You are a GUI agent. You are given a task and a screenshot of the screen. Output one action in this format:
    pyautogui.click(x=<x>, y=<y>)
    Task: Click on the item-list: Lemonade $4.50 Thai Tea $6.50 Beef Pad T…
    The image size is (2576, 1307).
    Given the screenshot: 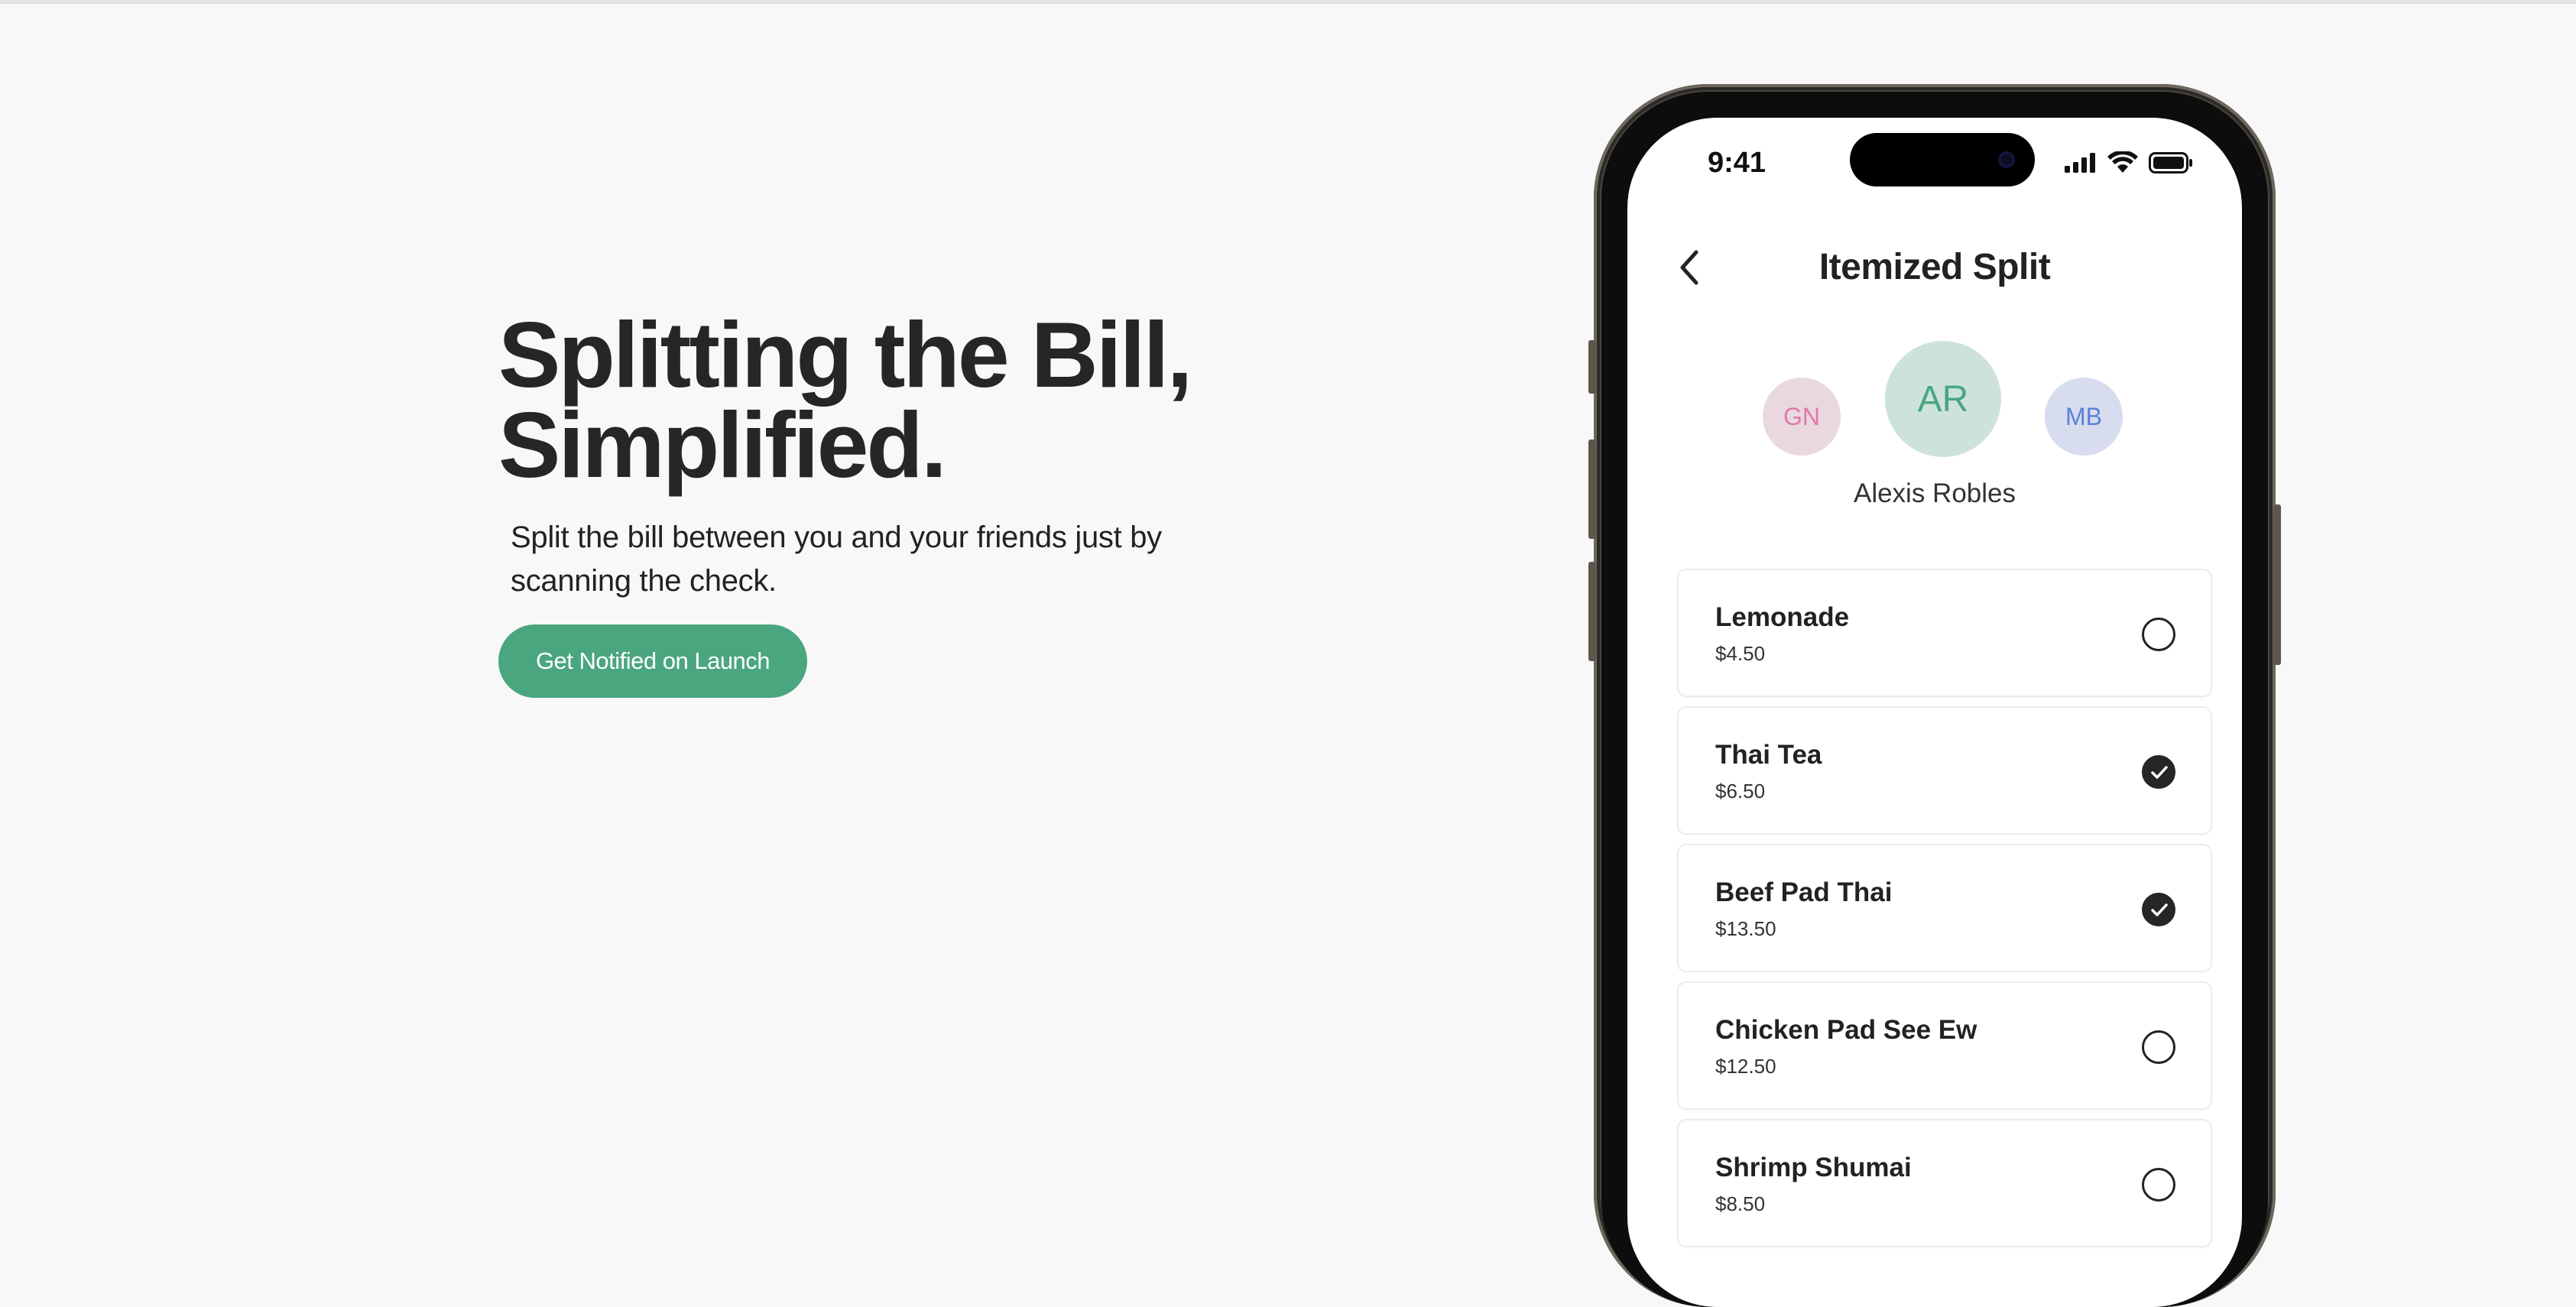 What is the action you would take?
    pyautogui.click(x=1944, y=913)
    